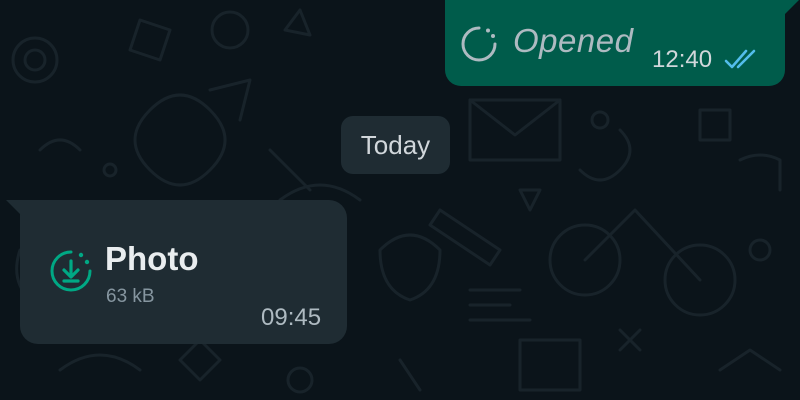 The height and width of the screenshot is (400, 800). I want to click on message-text: Opened, so click(573, 40).